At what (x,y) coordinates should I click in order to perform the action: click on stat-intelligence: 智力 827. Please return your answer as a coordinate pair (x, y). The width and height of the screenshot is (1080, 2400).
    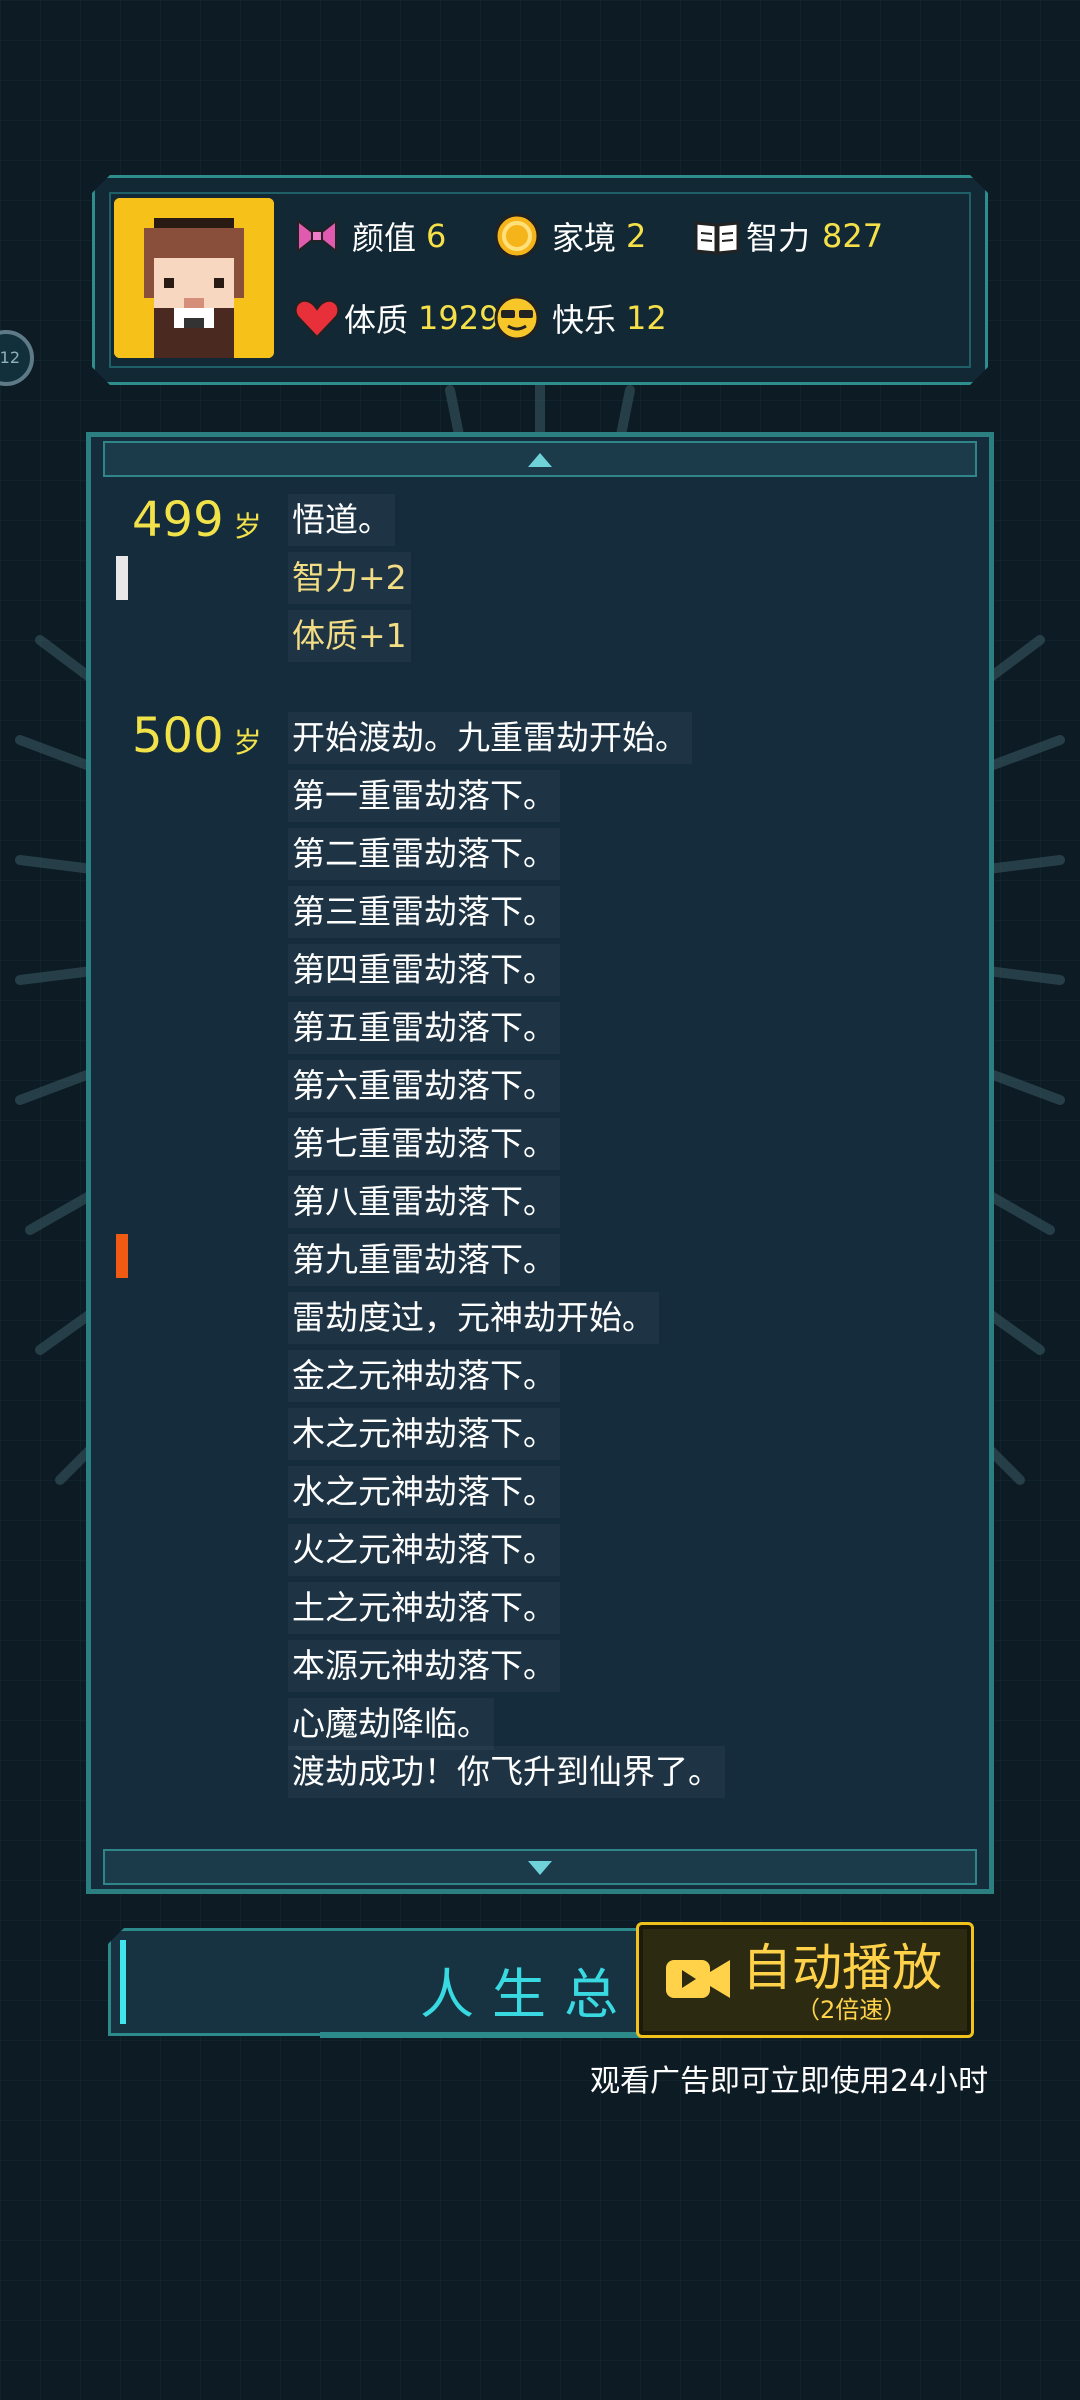
    Looking at the image, I should click on (787, 236).